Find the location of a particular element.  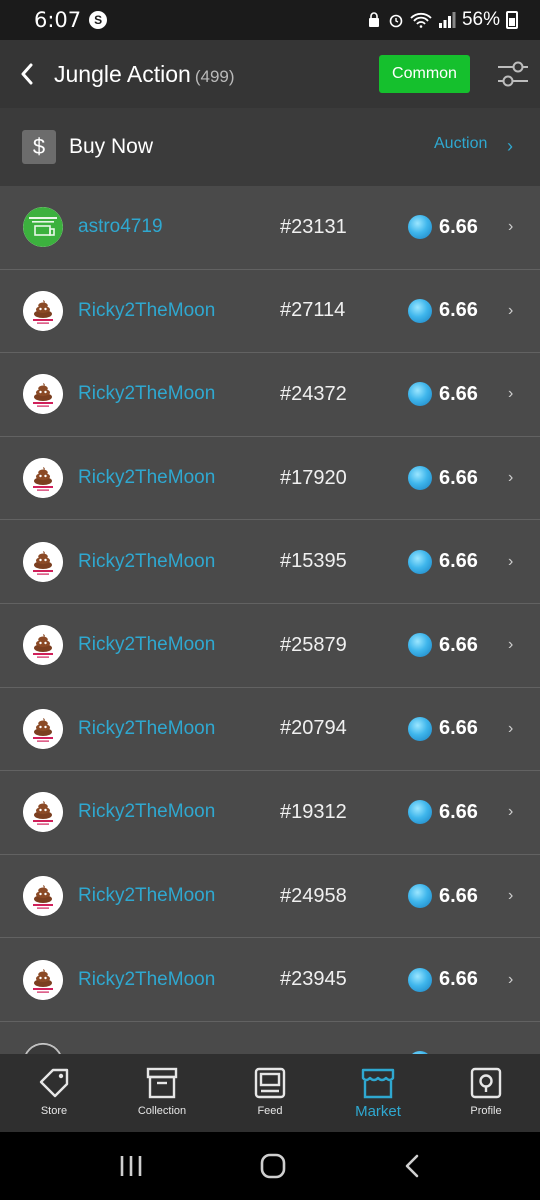

nav-market: Market is located at coordinates (378, 1093).